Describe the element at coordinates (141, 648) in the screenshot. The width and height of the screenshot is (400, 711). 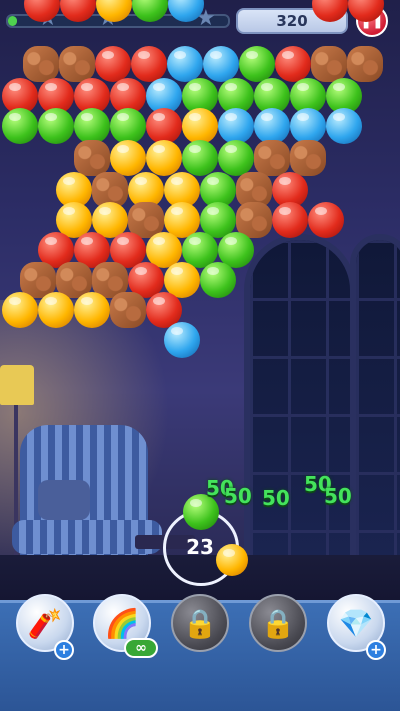
I see `rainbow-infinite-badge: ∞` at that location.